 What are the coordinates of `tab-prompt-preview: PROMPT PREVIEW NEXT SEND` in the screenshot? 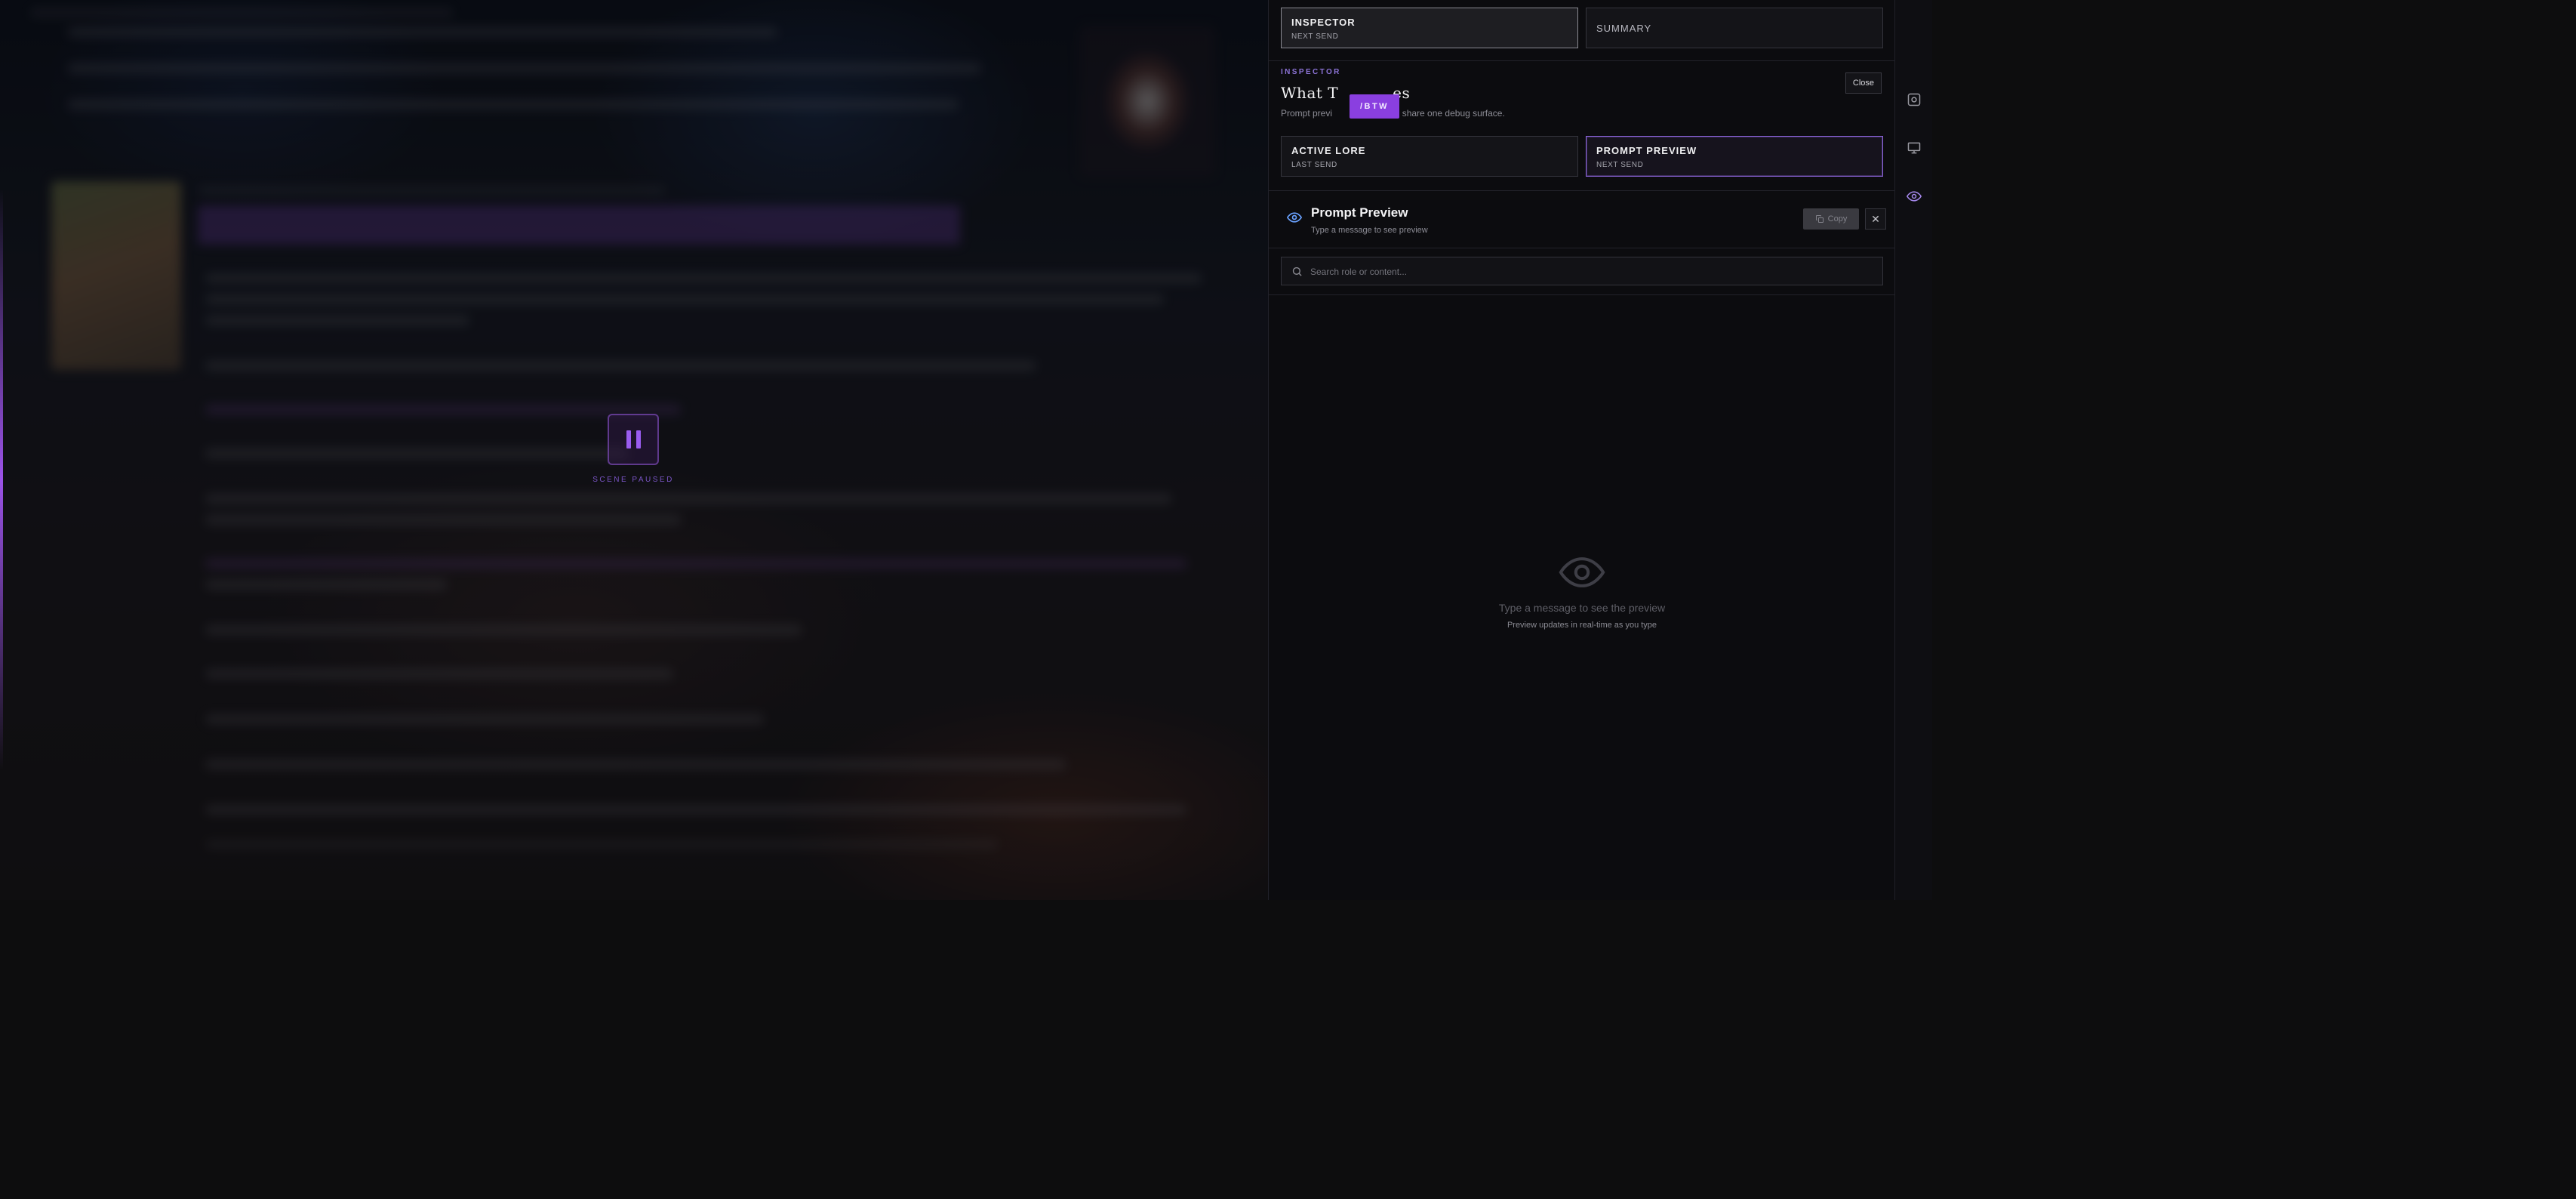 It's located at (1734, 156).